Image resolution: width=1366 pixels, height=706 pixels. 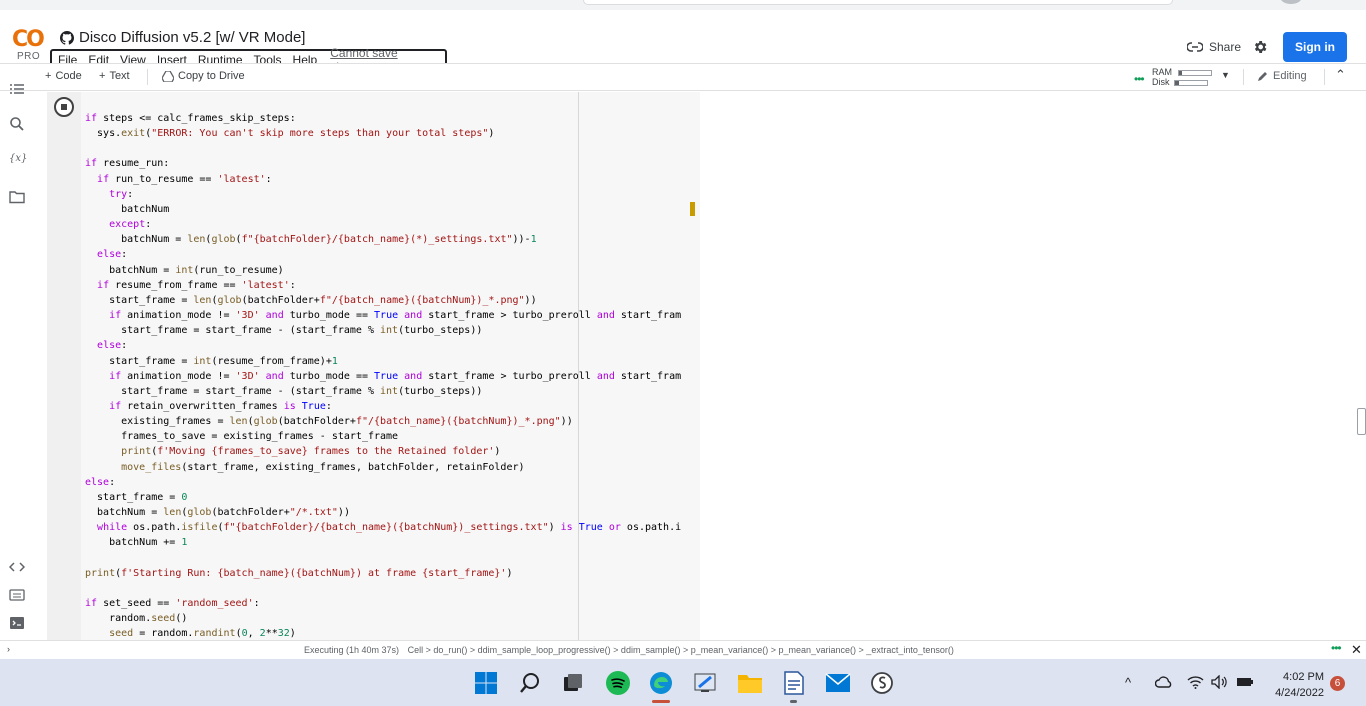 What do you see at coordinates (1337, 683) in the screenshot?
I see `notification-badge: 6` at bounding box center [1337, 683].